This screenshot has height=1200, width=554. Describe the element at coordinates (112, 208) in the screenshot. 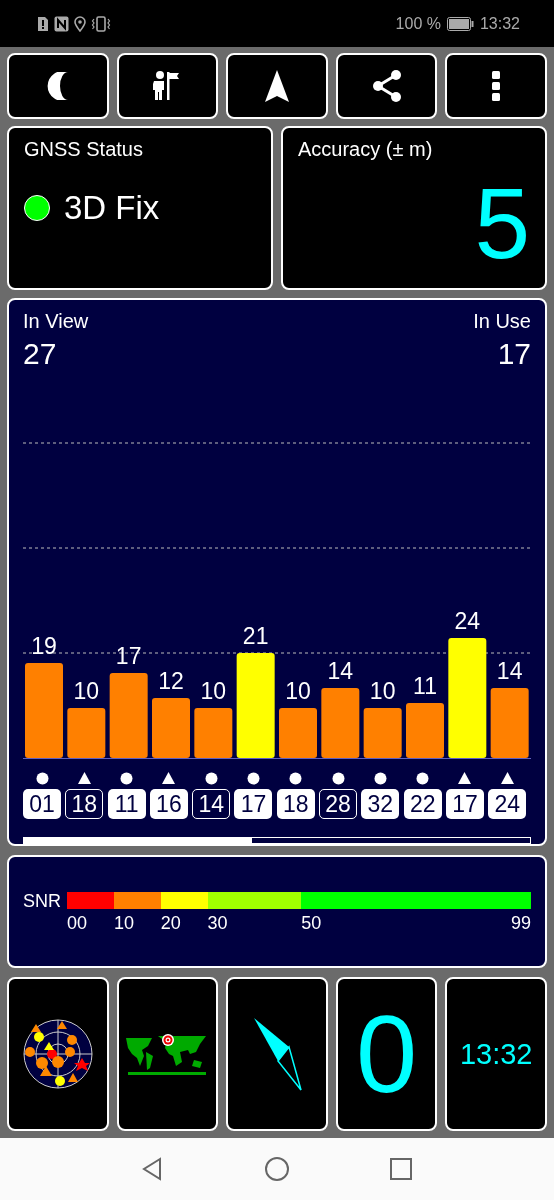

I see `fix-status: 3D Fix` at that location.